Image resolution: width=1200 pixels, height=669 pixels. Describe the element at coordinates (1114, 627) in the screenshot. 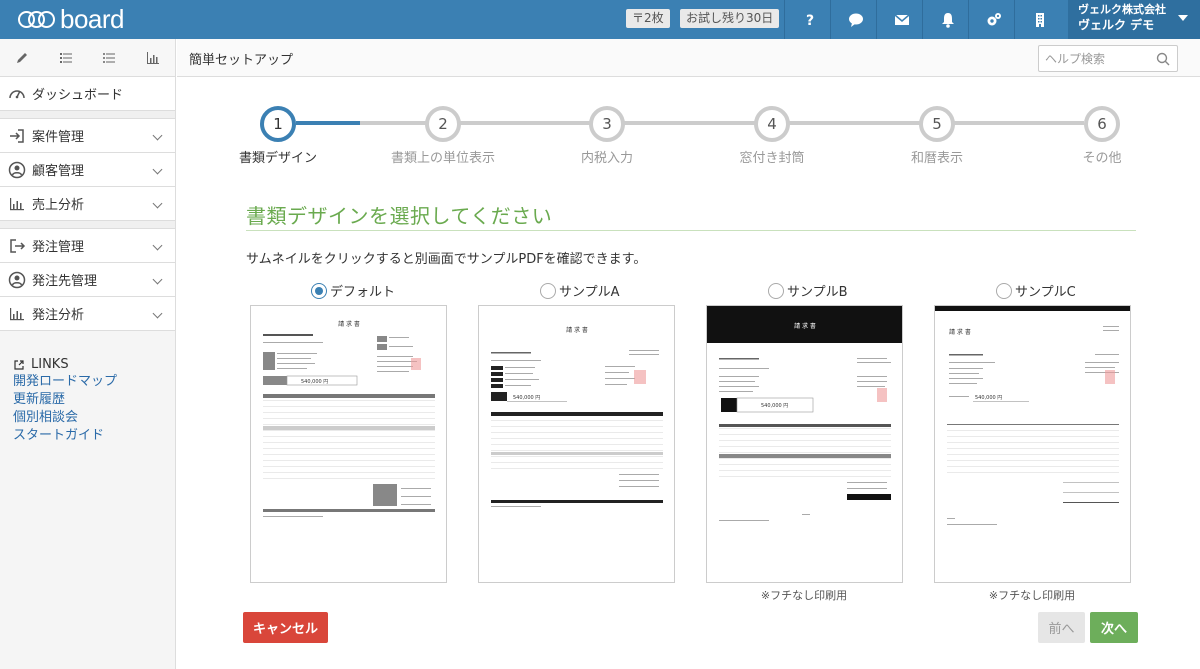

I see `next-button: 次へ` at that location.